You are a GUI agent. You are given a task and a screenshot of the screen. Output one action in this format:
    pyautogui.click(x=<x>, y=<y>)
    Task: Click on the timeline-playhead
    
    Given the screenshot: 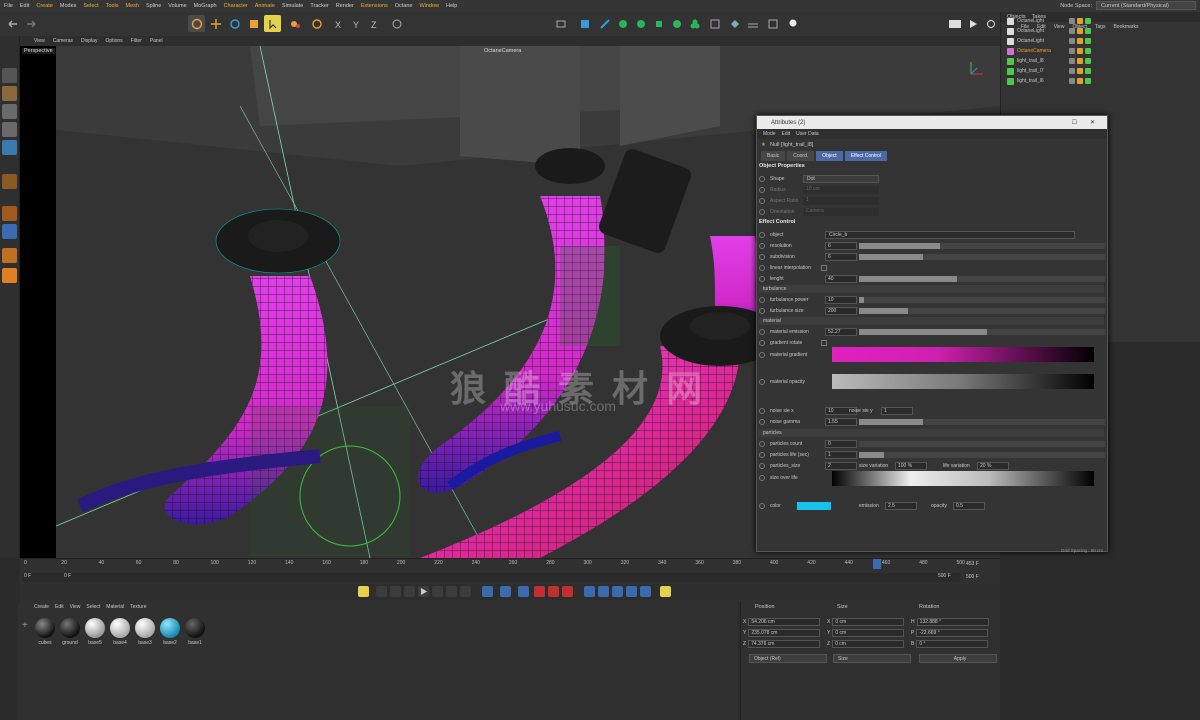 What is the action you would take?
    pyautogui.click(x=877, y=564)
    